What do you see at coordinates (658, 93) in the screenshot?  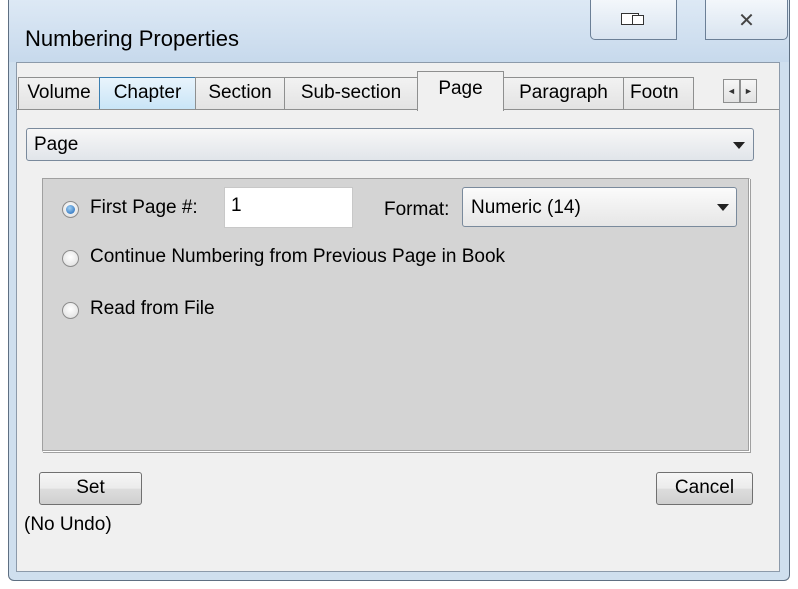 I see `tab-footnote: Footn` at bounding box center [658, 93].